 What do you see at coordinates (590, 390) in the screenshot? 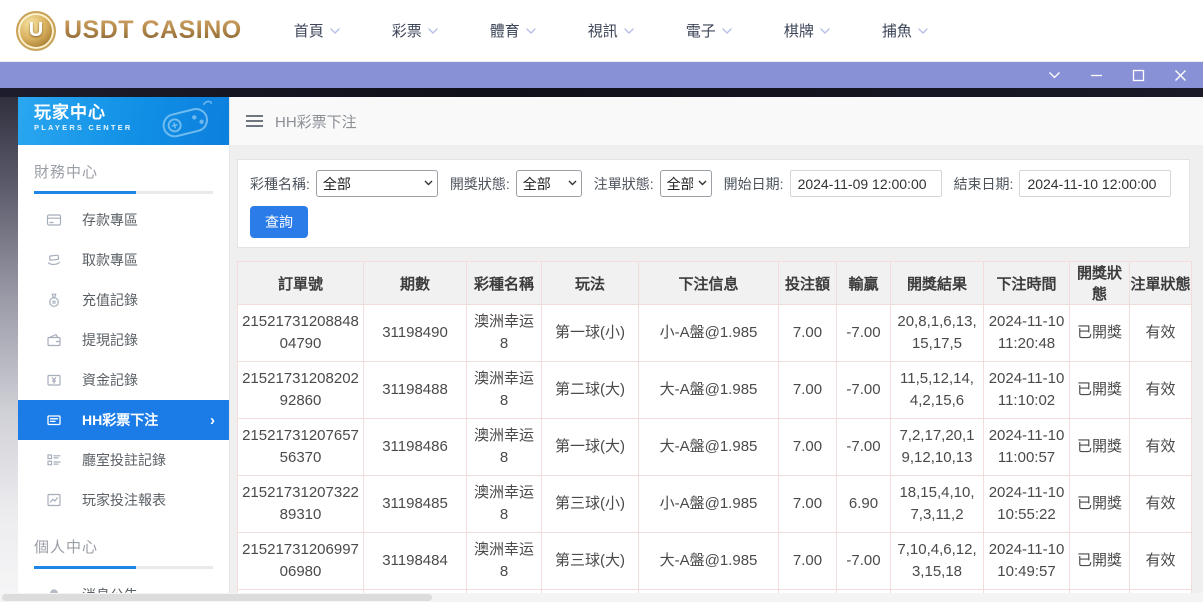
I see `table-cell: 第二球(大)` at bounding box center [590, 390].